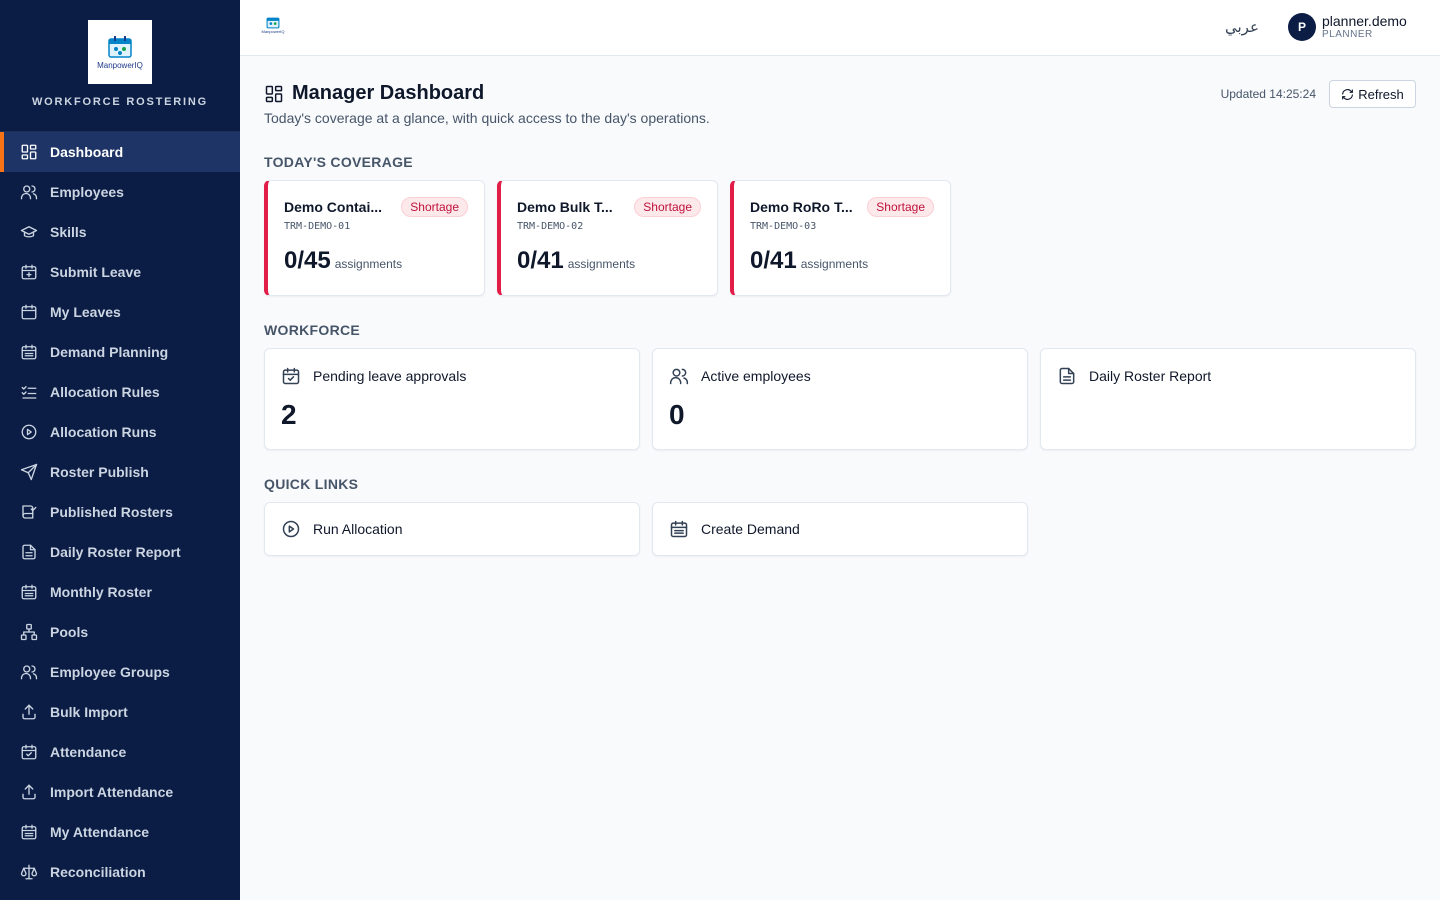 The width and height of the screenshot is (1440, 900). Describe the element at coordinates (29, 872) in the screenshot. I see `scale-icon` at that location.